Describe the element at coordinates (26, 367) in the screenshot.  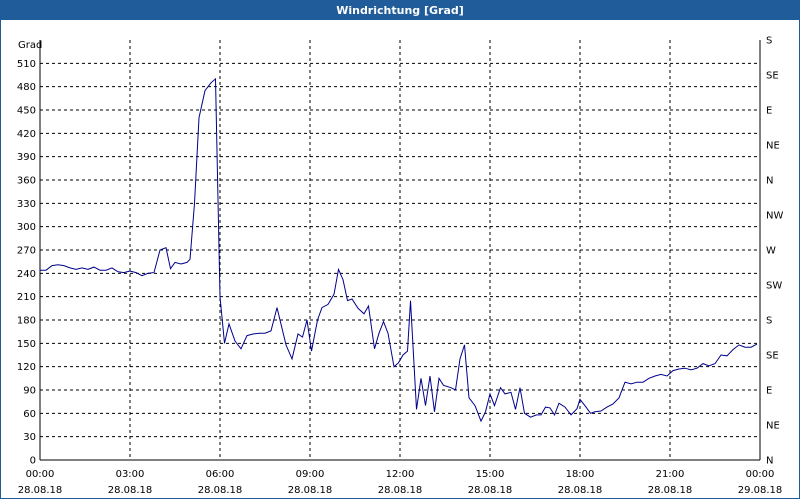
I see `y-tick-label: 120` at that location.